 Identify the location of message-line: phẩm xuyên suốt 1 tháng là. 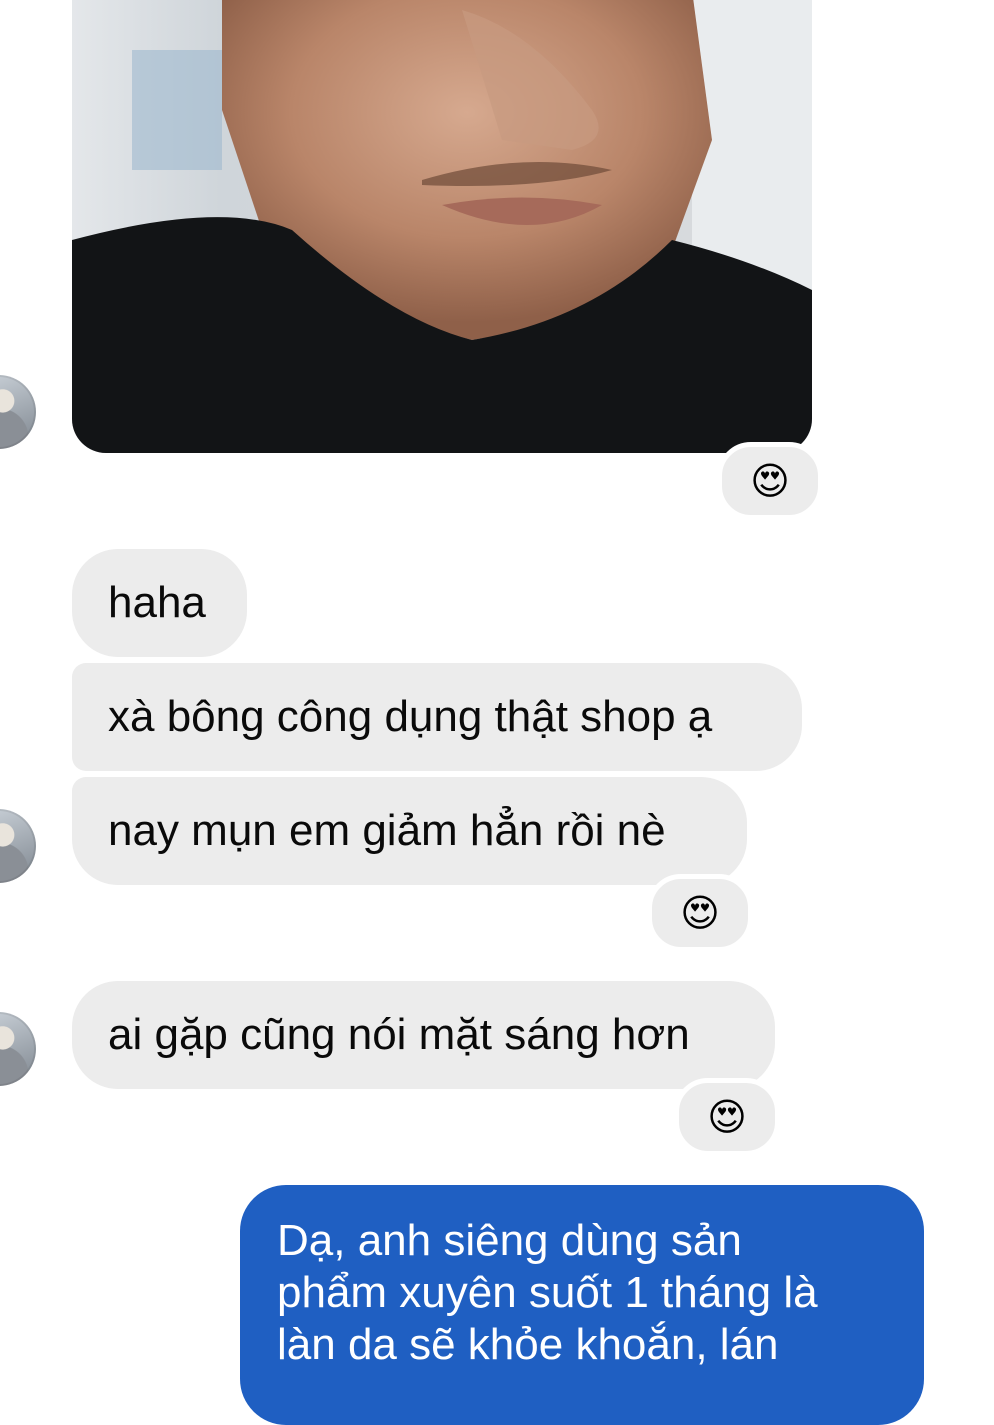
(547, 1292).